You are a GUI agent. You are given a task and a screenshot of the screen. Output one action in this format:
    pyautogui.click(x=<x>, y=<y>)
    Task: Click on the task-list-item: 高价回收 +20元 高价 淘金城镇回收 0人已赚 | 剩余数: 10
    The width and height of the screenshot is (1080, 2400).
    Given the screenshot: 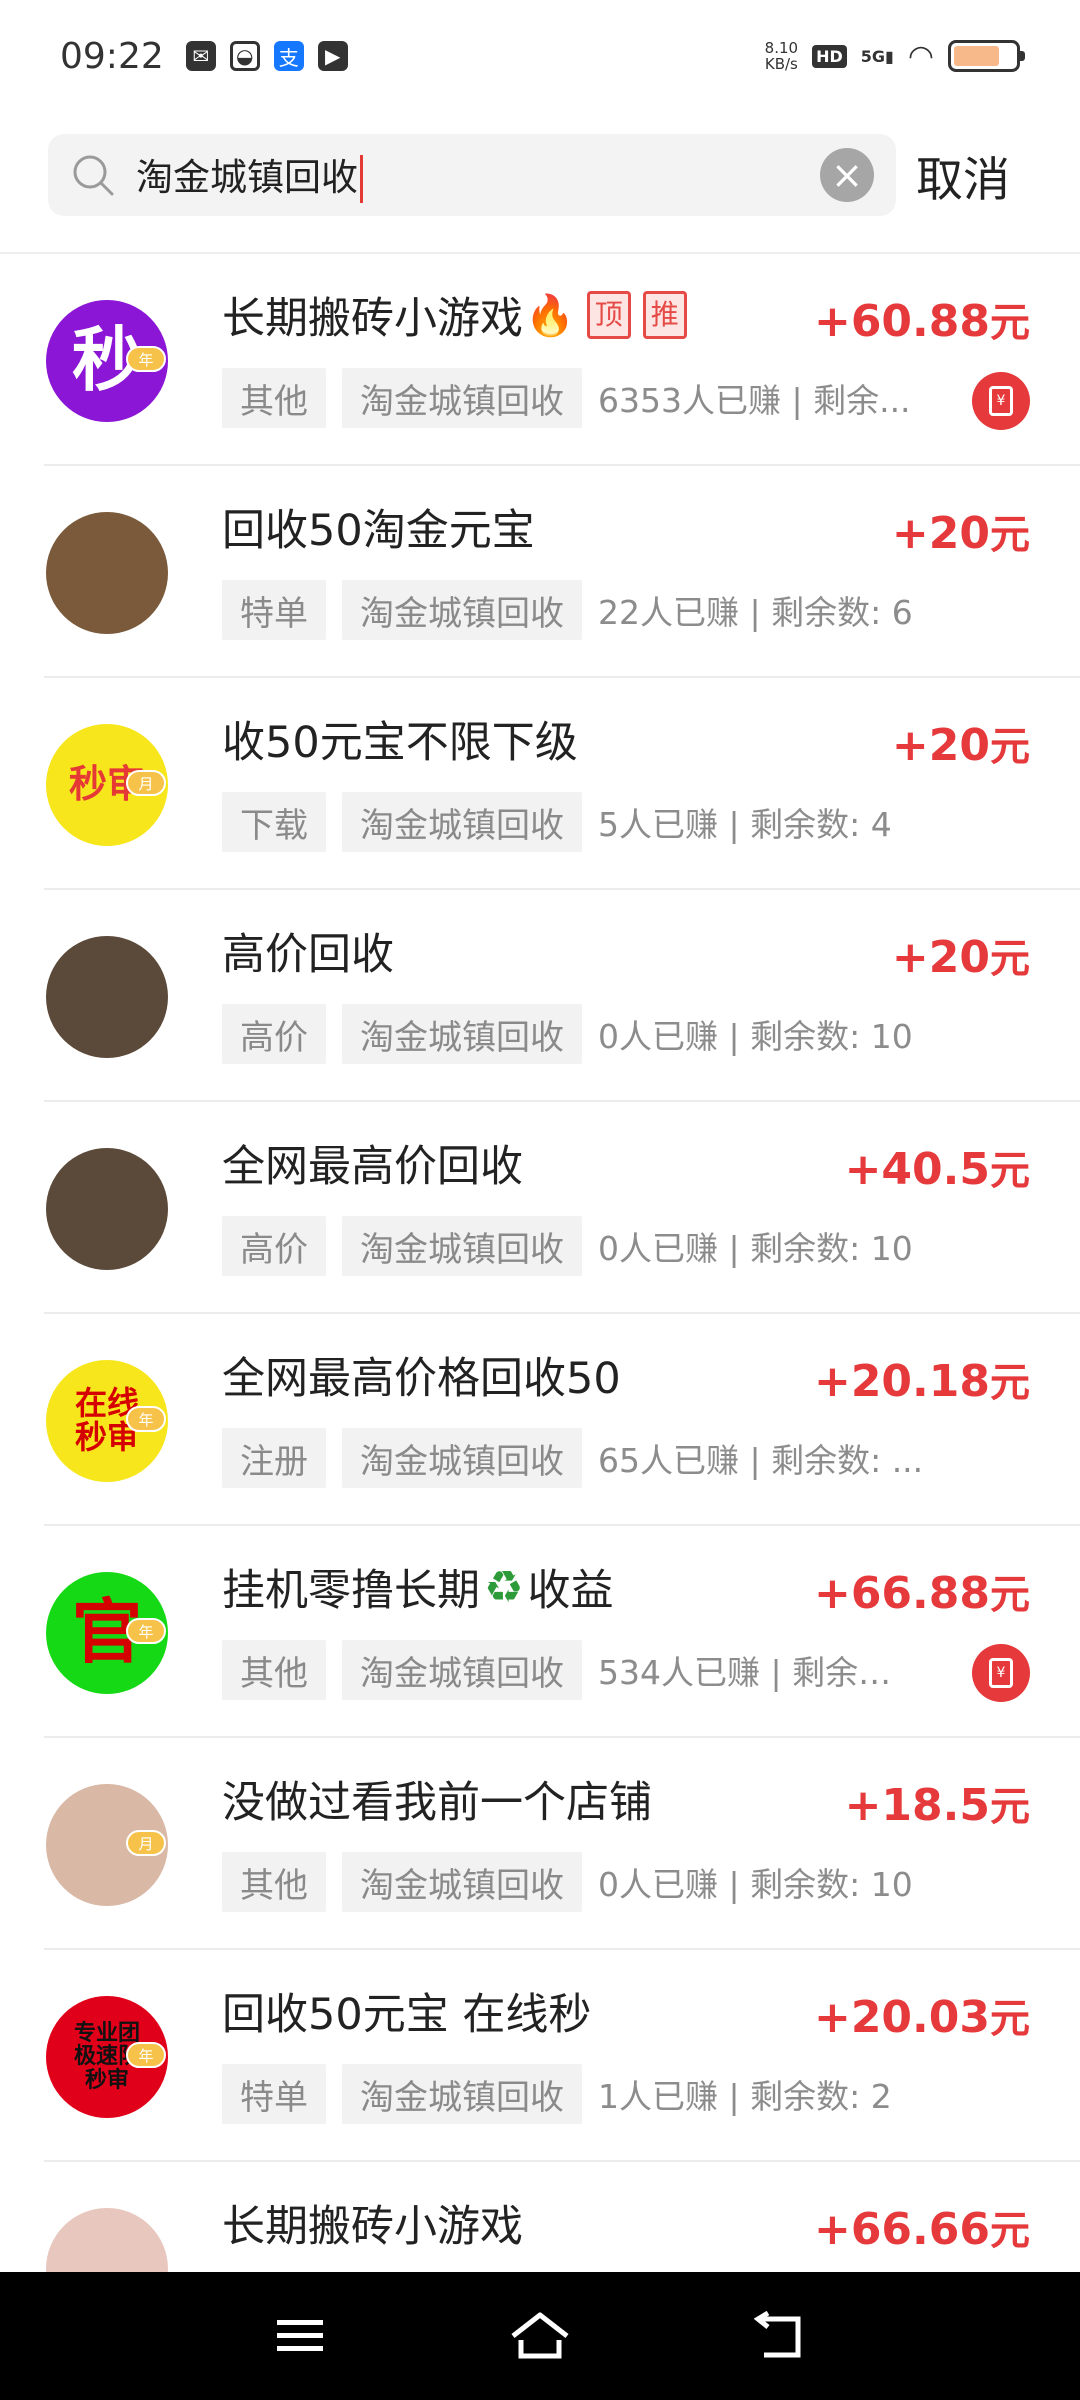 What is the action you would take?
    pyautogui.click(x=562, y=996)
    